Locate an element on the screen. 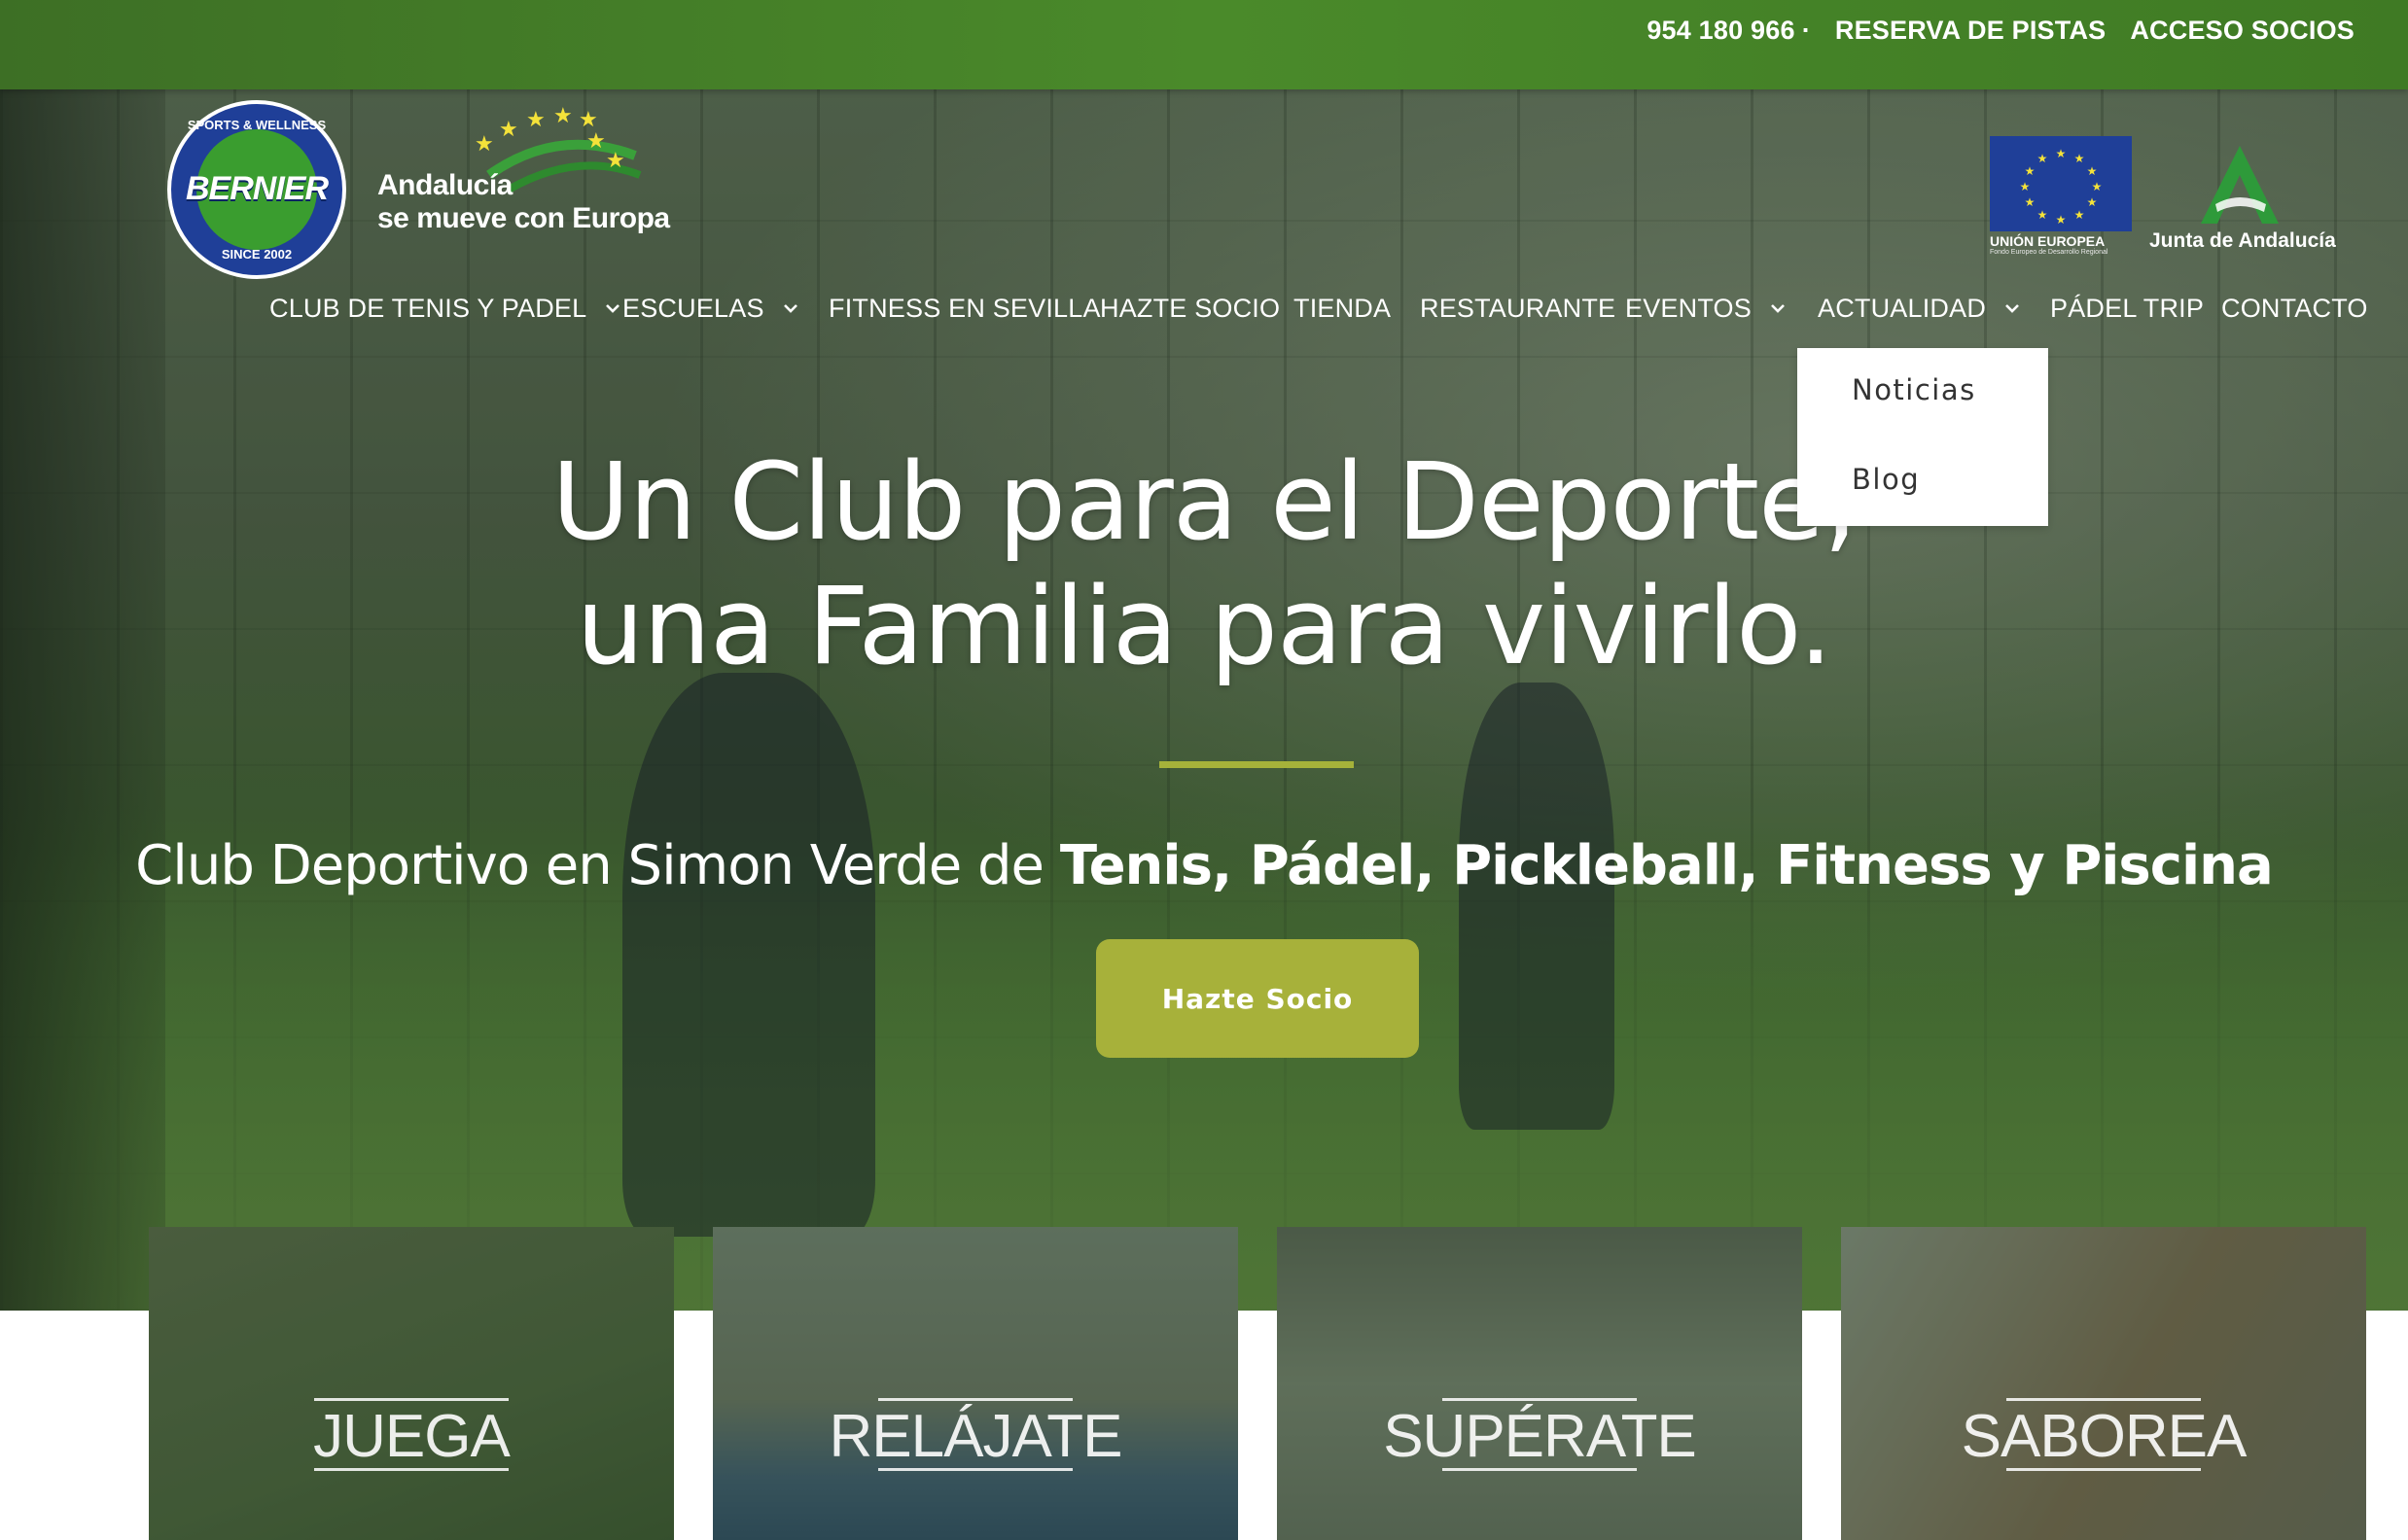 This screenshot has height=1540, width=2408. nav-item-label: ESCUELAS is located at coordinates (693, 308).